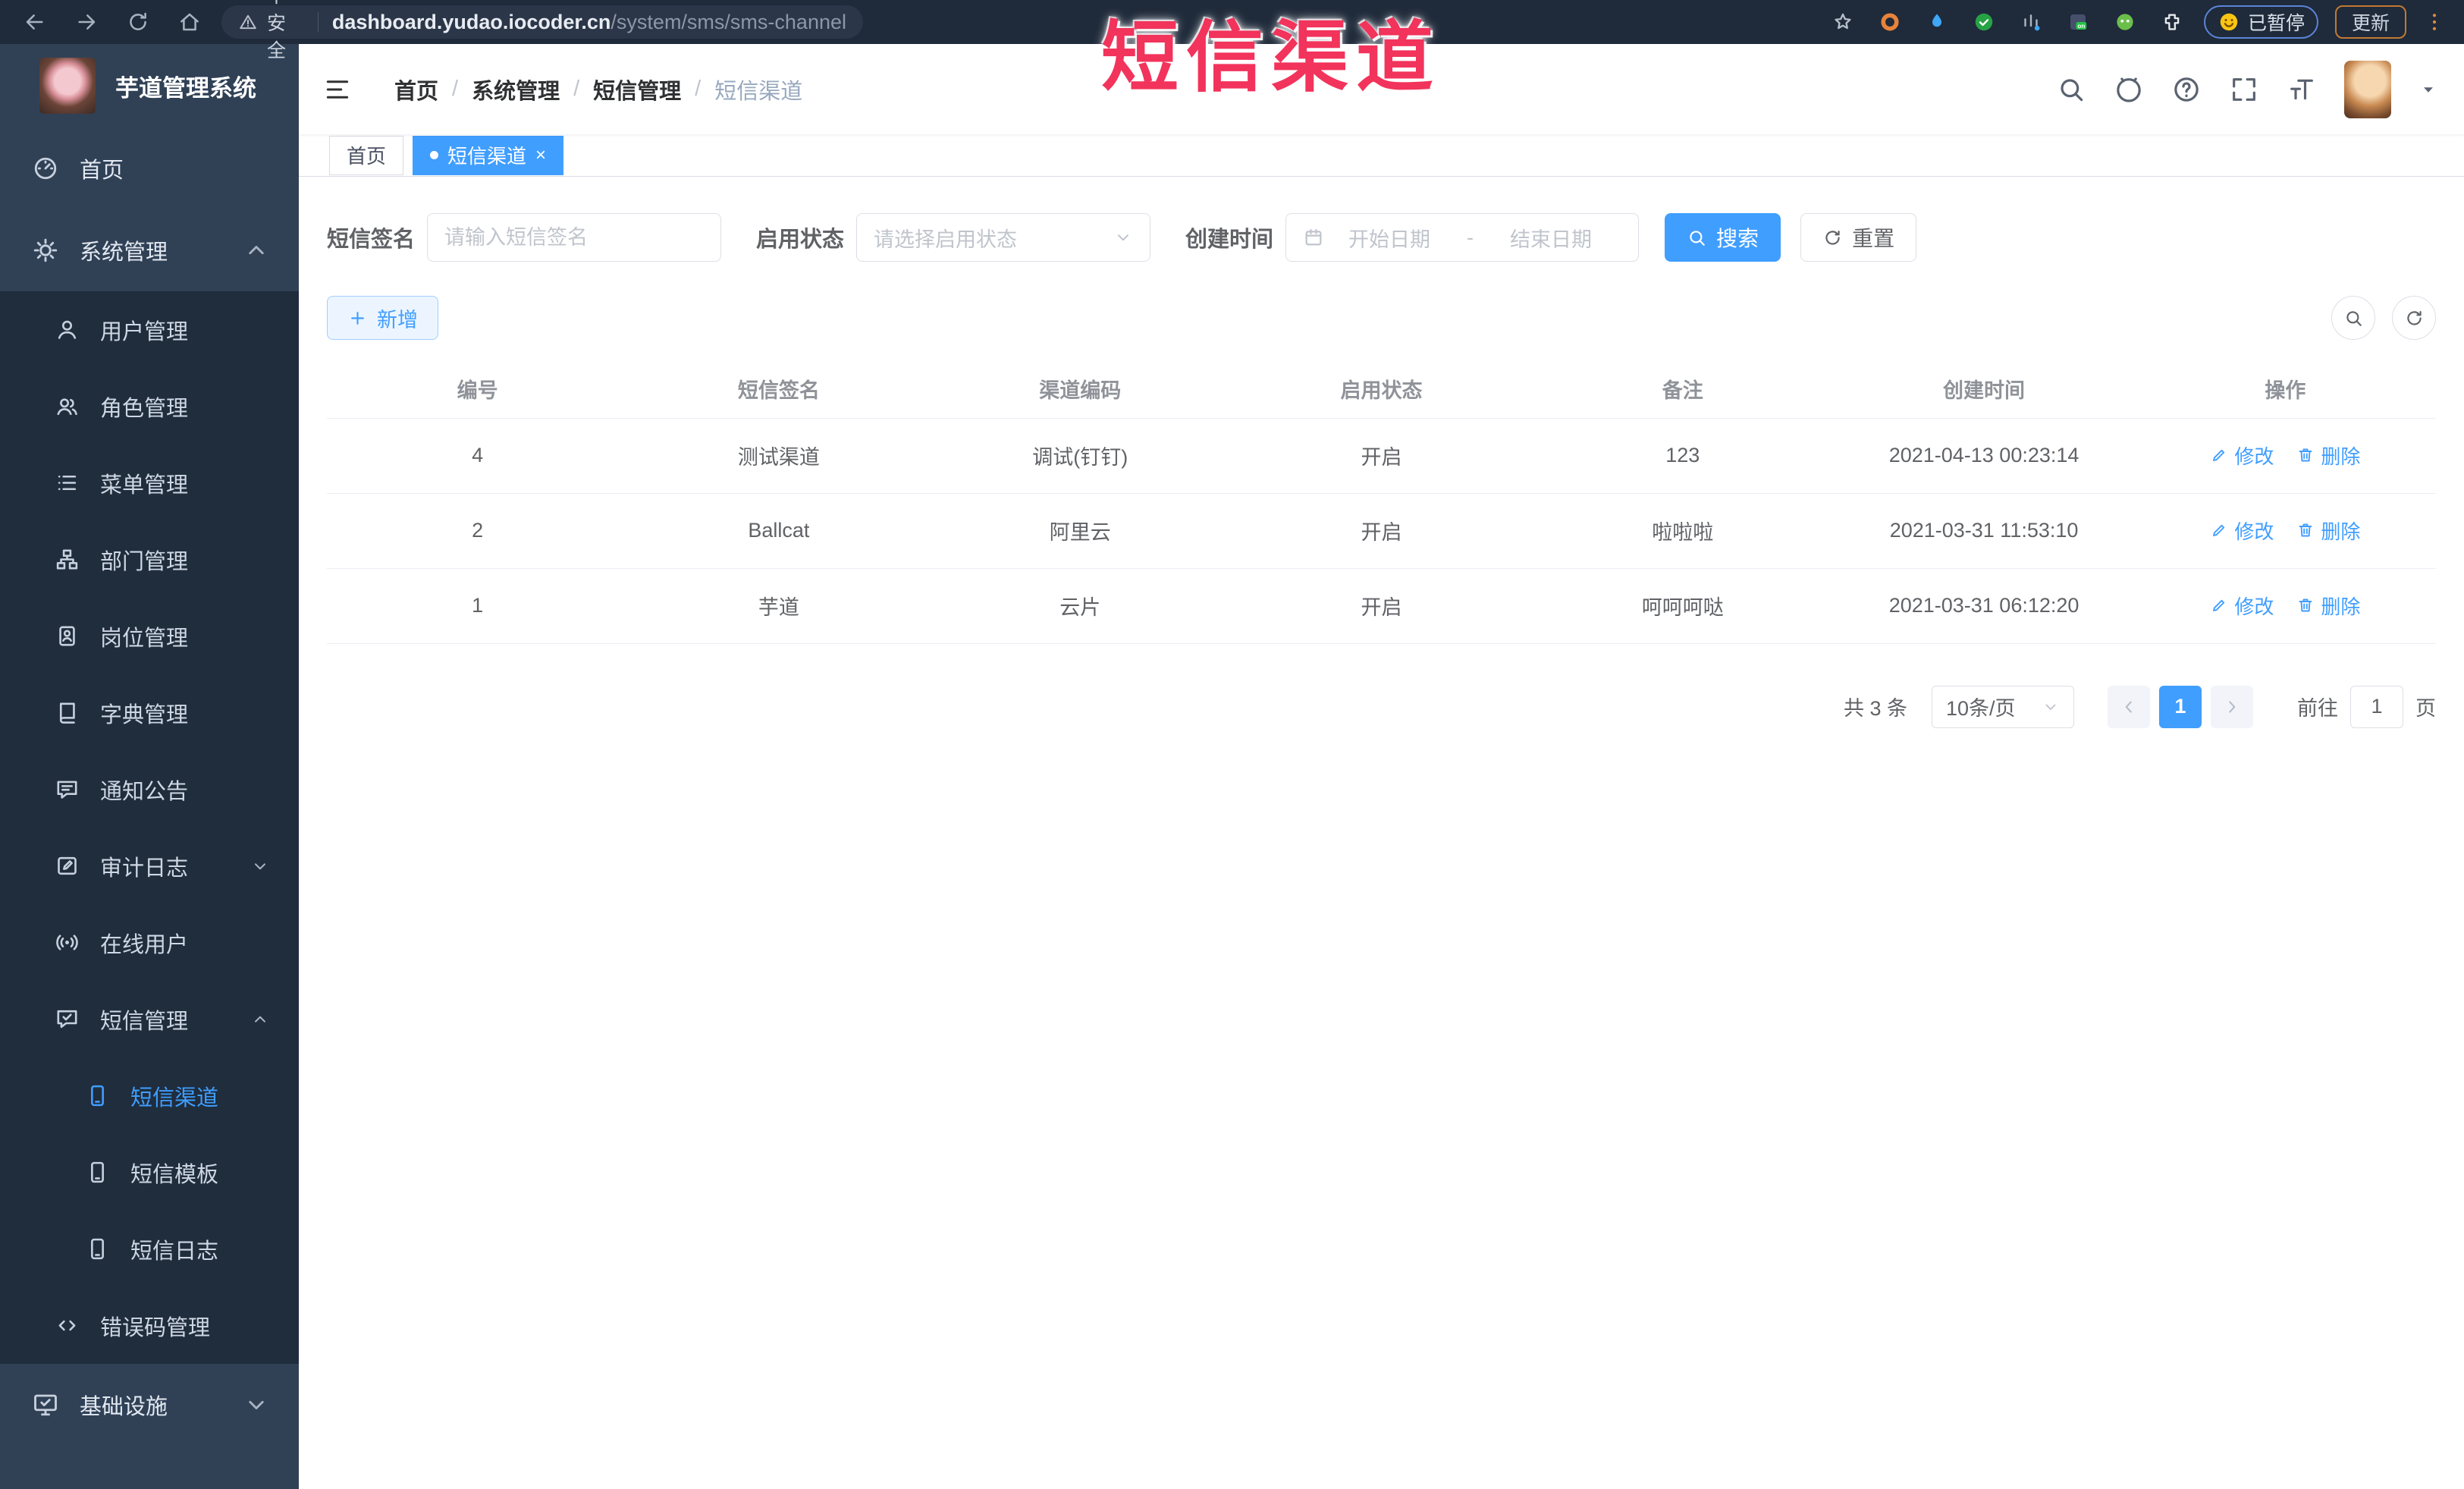 Image resolution: width=2464 pixels, height=1489 pixels. I want to click on alien-icon, so click(2125, 22).